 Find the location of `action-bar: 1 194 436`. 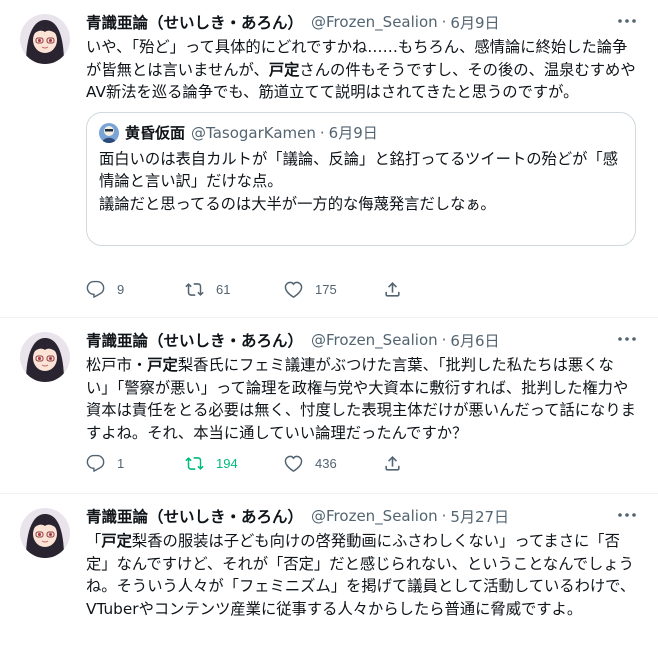

action-bar: 1 194 436 is located at coordinates (321, 463).